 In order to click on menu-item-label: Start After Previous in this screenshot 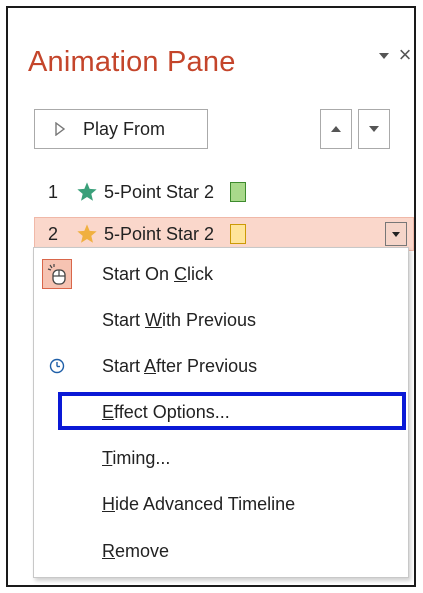, I will do `click(180, 365)`.